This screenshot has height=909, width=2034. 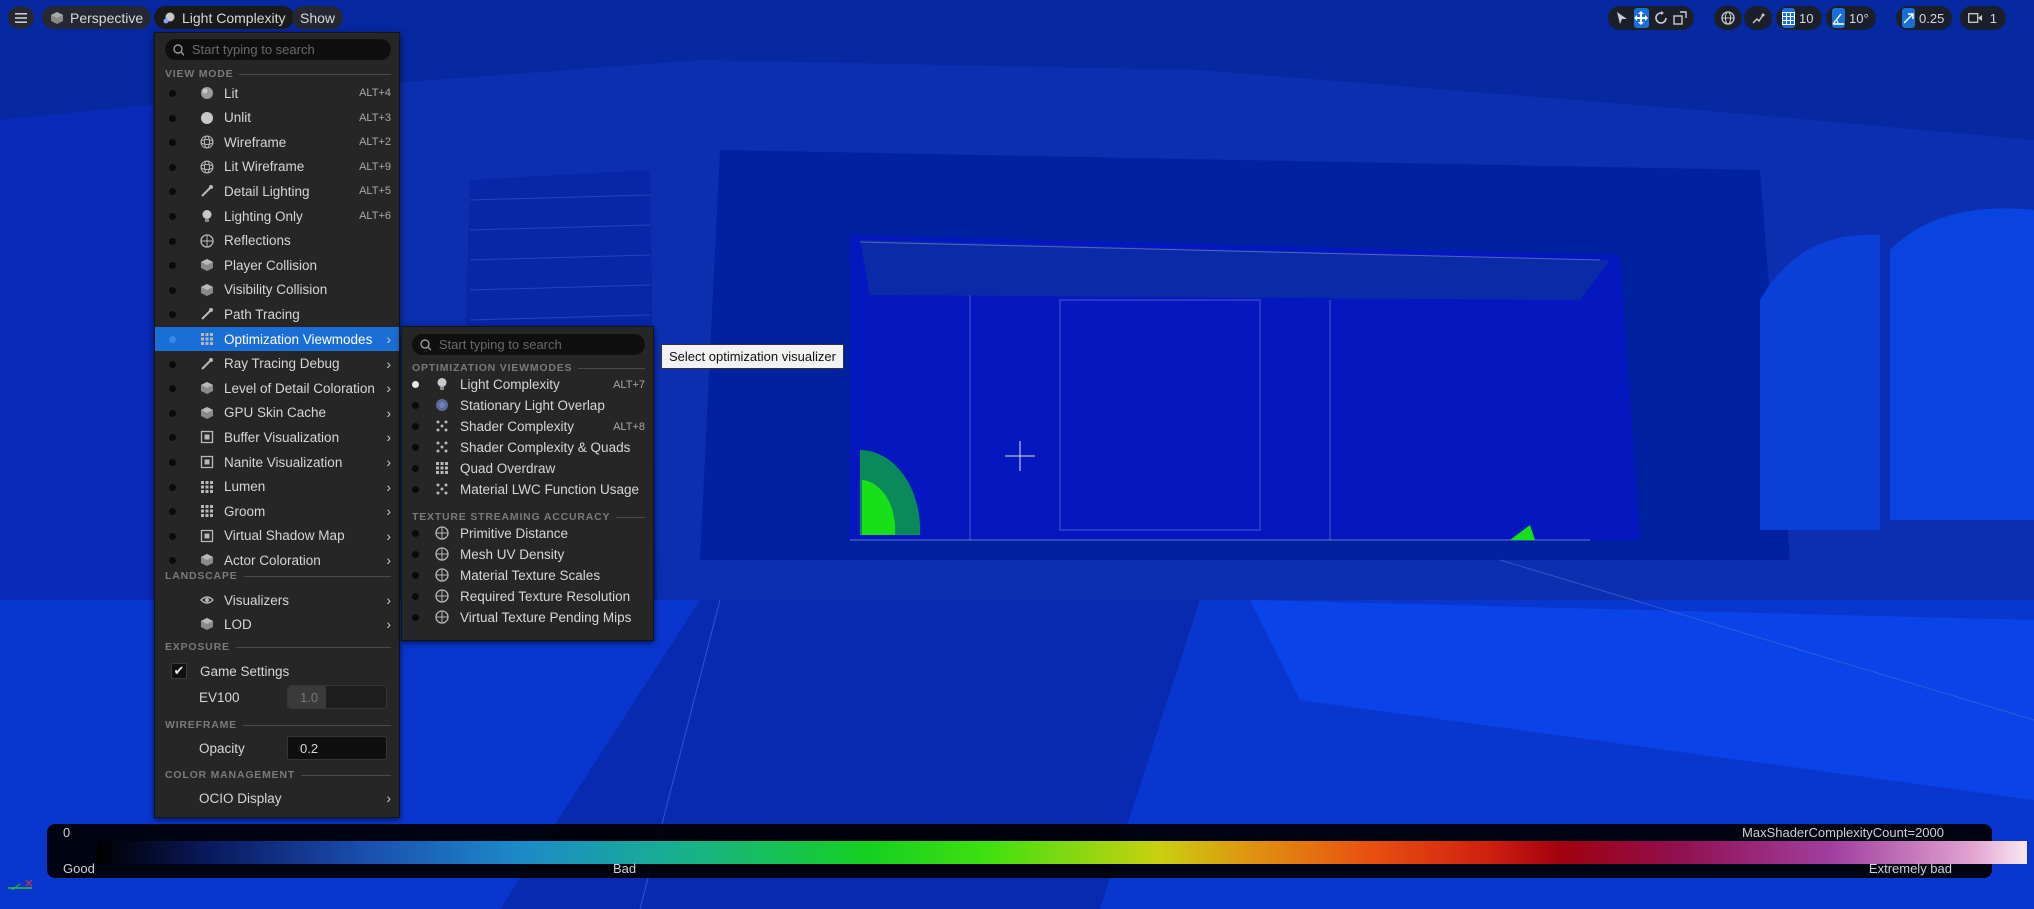 I want to click on select-tool-icon, so click(x=1622, y=18).